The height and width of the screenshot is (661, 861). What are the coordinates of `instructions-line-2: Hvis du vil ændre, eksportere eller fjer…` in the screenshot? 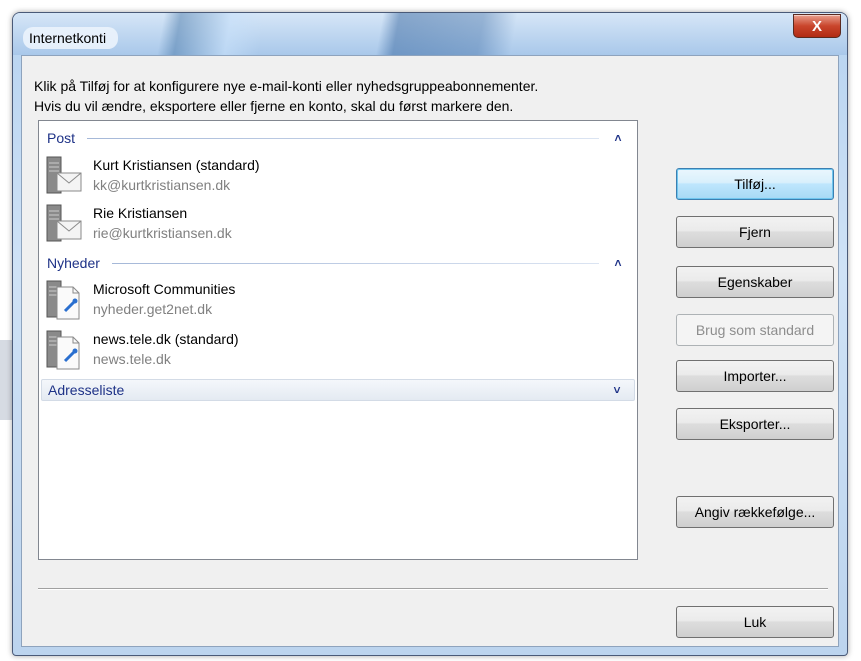 It's located at (274, 106).